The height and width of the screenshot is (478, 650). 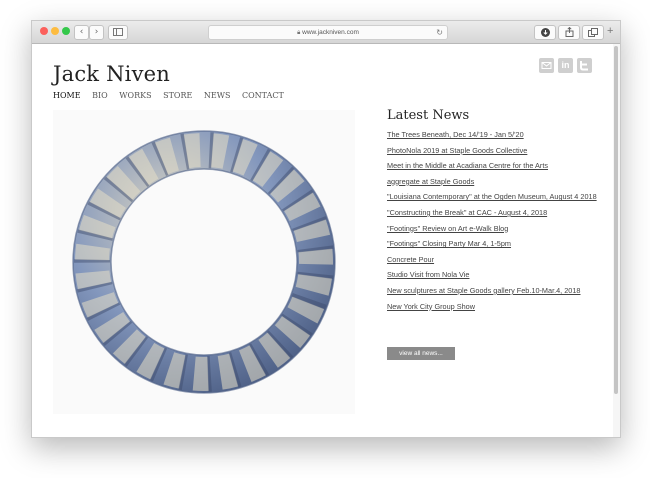 What do you see at coordinates (177, 95) in the screenshot?
I see `nav-store: STORE` at bounding box center [177, 95].